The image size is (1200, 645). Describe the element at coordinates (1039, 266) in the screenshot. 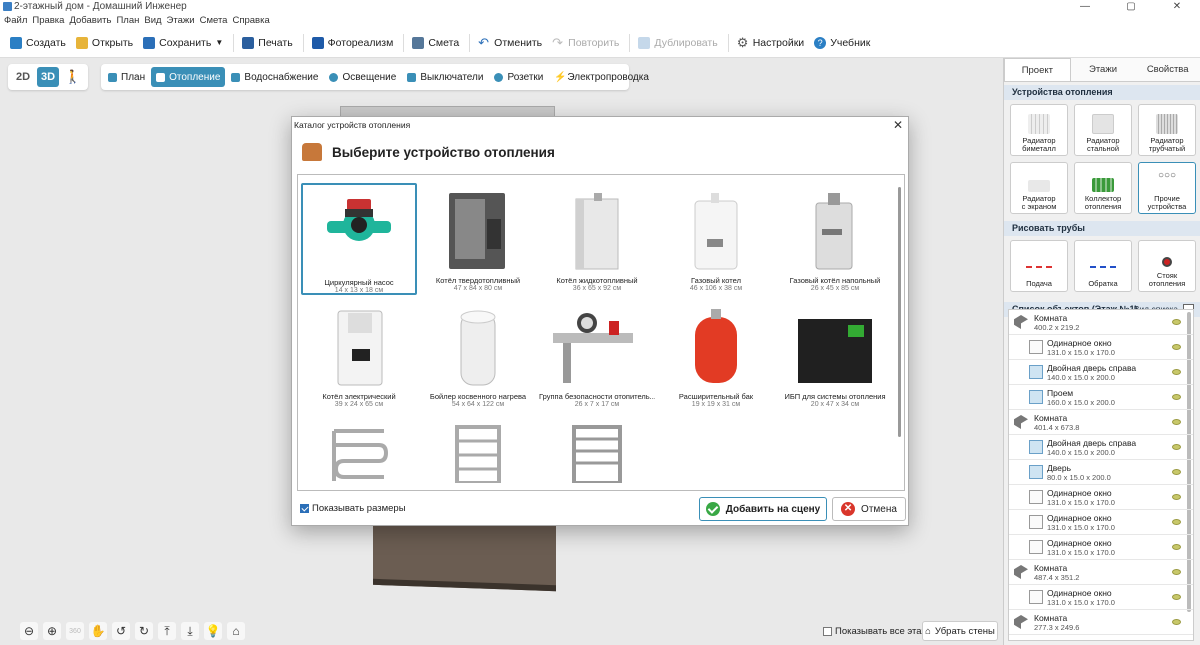

I see `pipe-supply: Подача` at that location.